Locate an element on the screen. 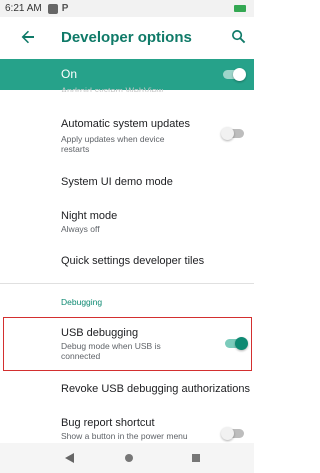 The height and width of the screenshot is (473, 320). row-subtitle: Apply updates when device restarts is located at coordinates (113, 144).